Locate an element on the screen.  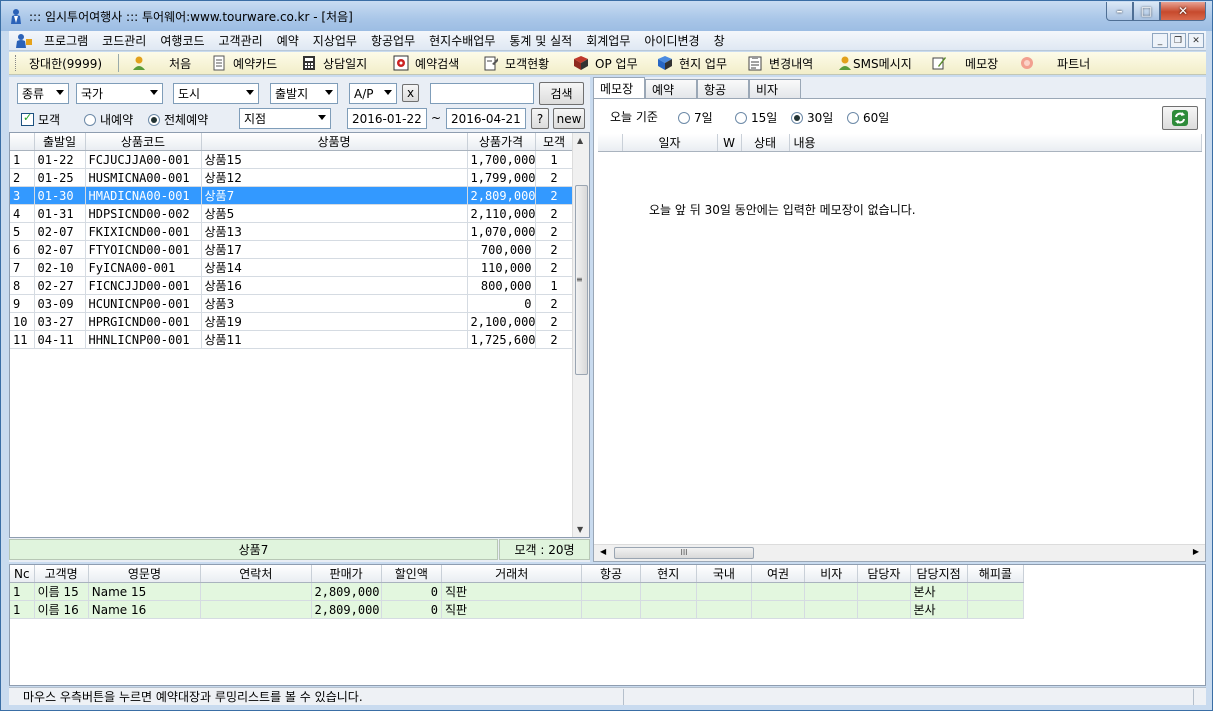
scroll-left-icon: ◀ is located at coordinates (603, 551).